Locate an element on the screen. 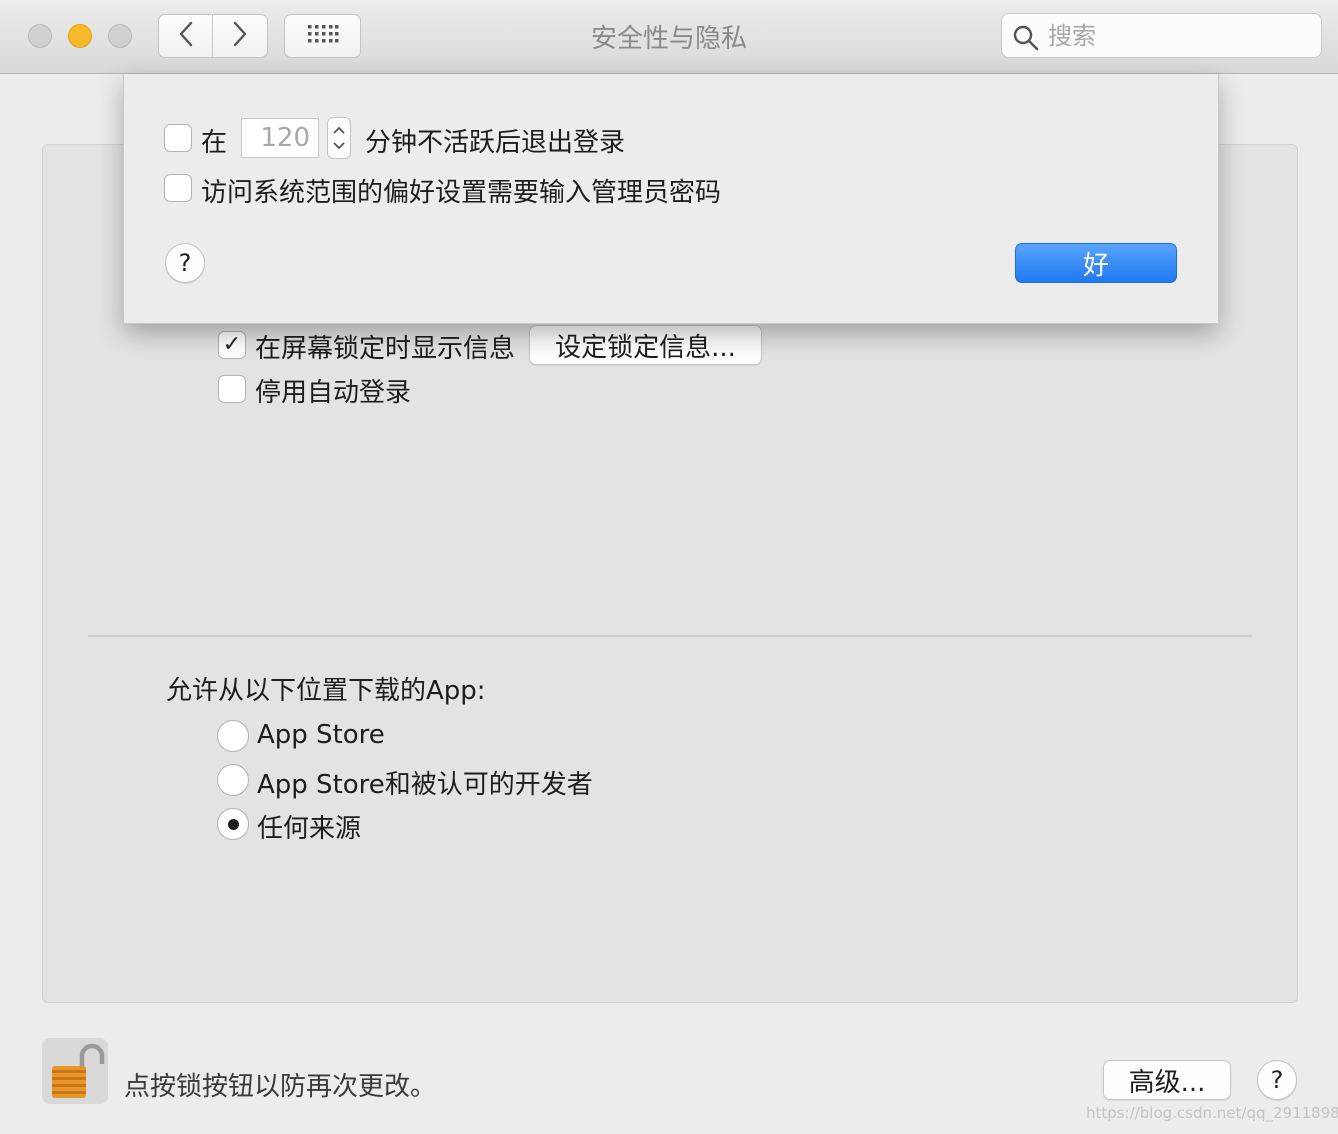 This screenshot has height=1134, width=1338. show-all-button is located at coordinates (322, 36).